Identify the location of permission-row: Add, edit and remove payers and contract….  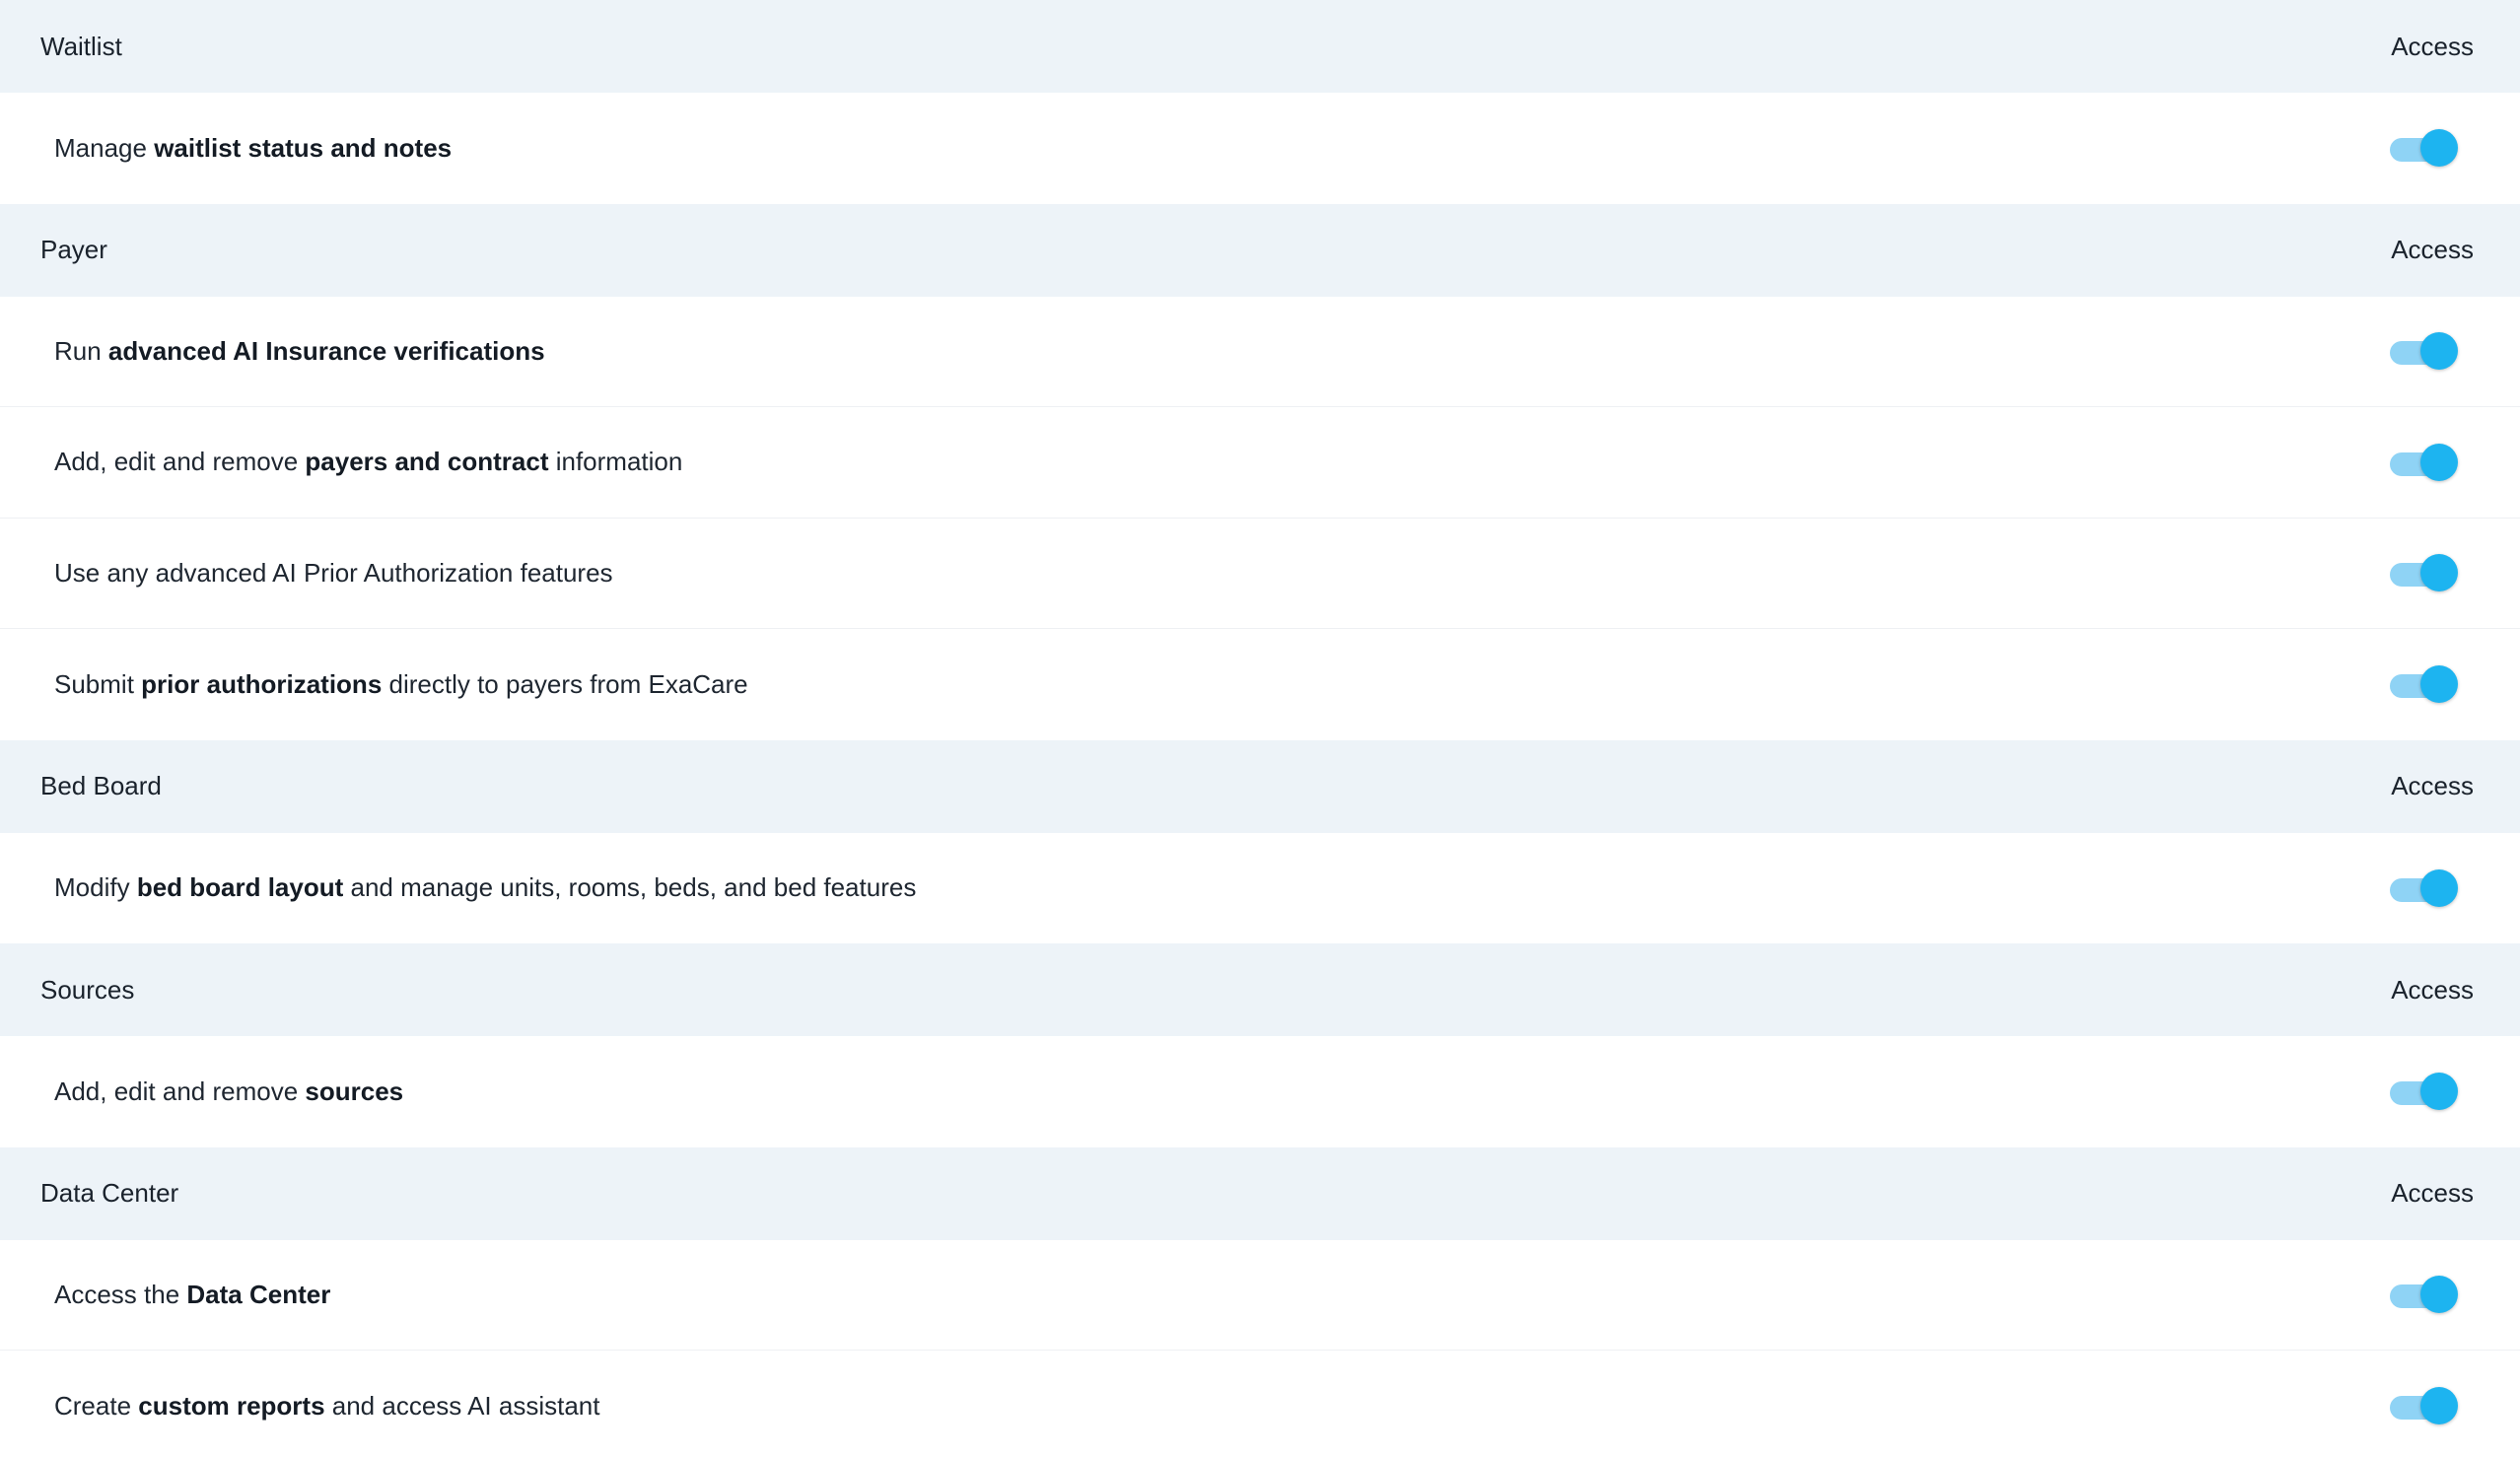
(1260, 463).